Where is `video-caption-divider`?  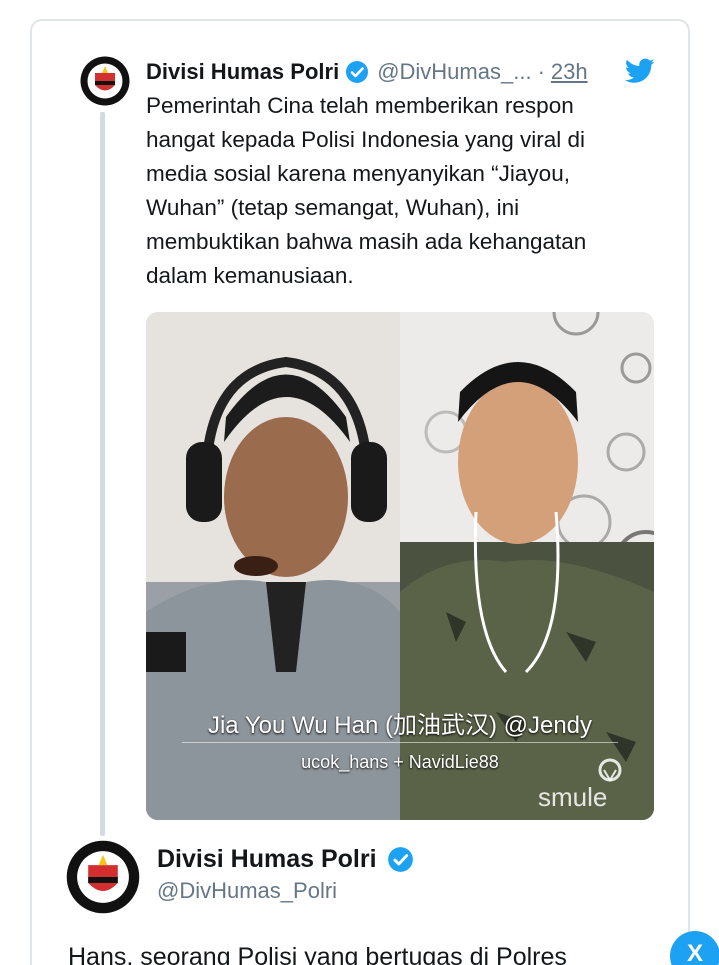
video-caption-divider is located at coordinates (400, 742).